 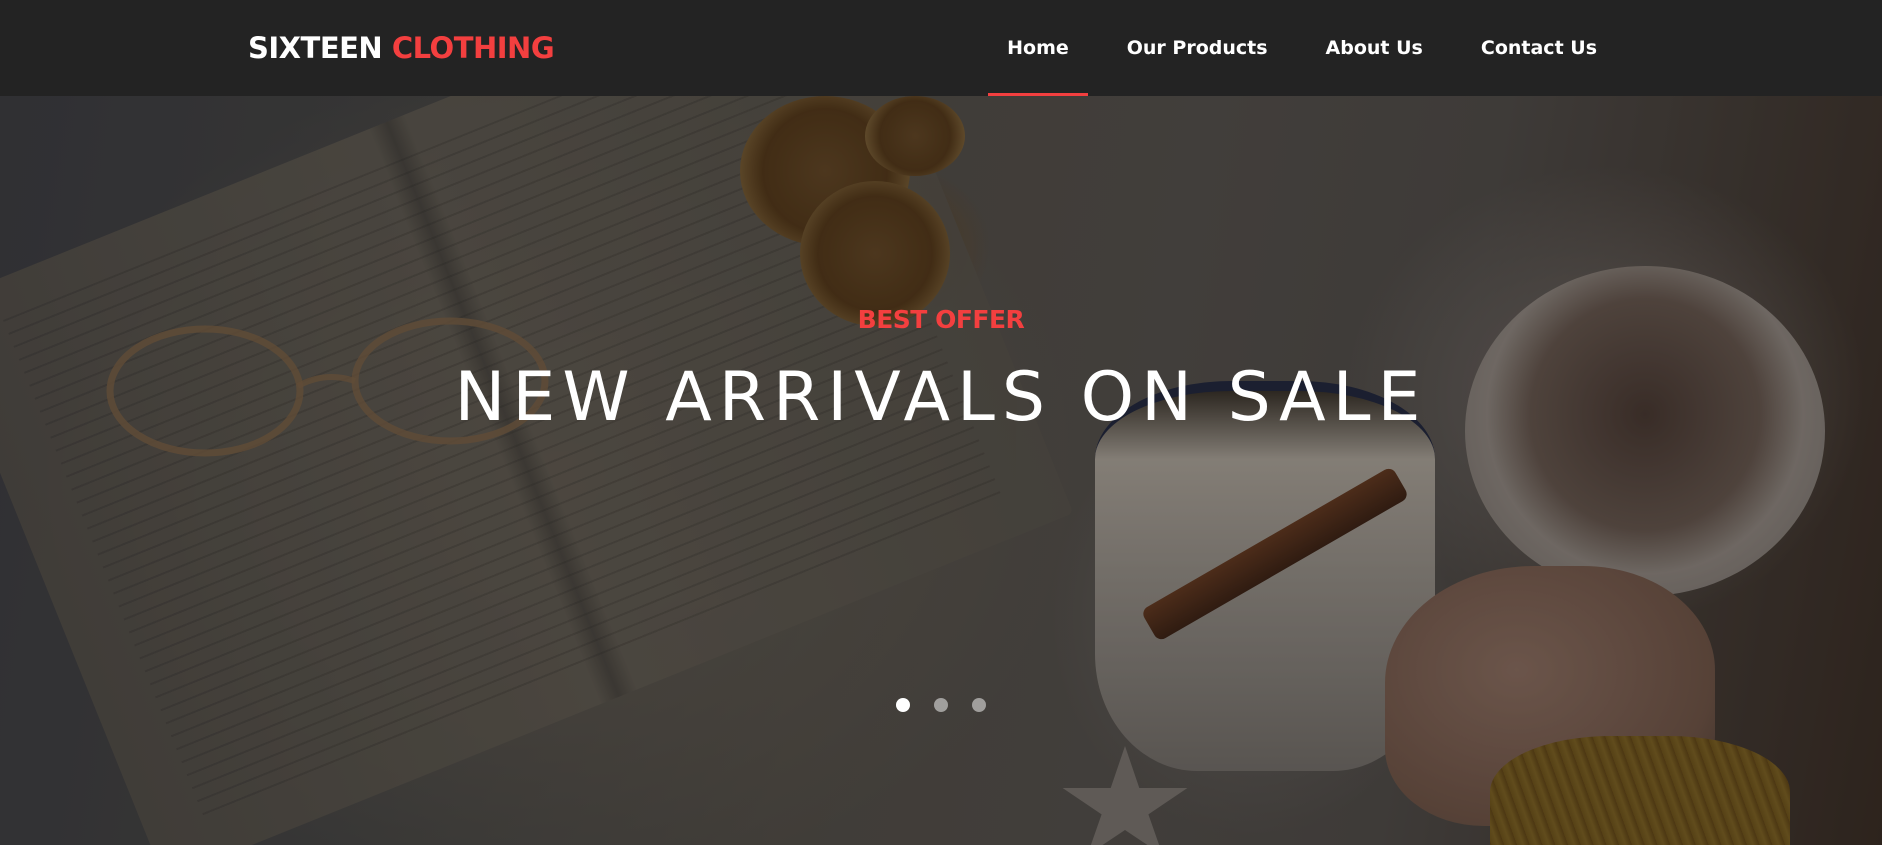 What do you see at coordinates (473, 48) in the screenshot?
I see `brand-name-accent: CLOTHING` at bounding box center [473, 48].